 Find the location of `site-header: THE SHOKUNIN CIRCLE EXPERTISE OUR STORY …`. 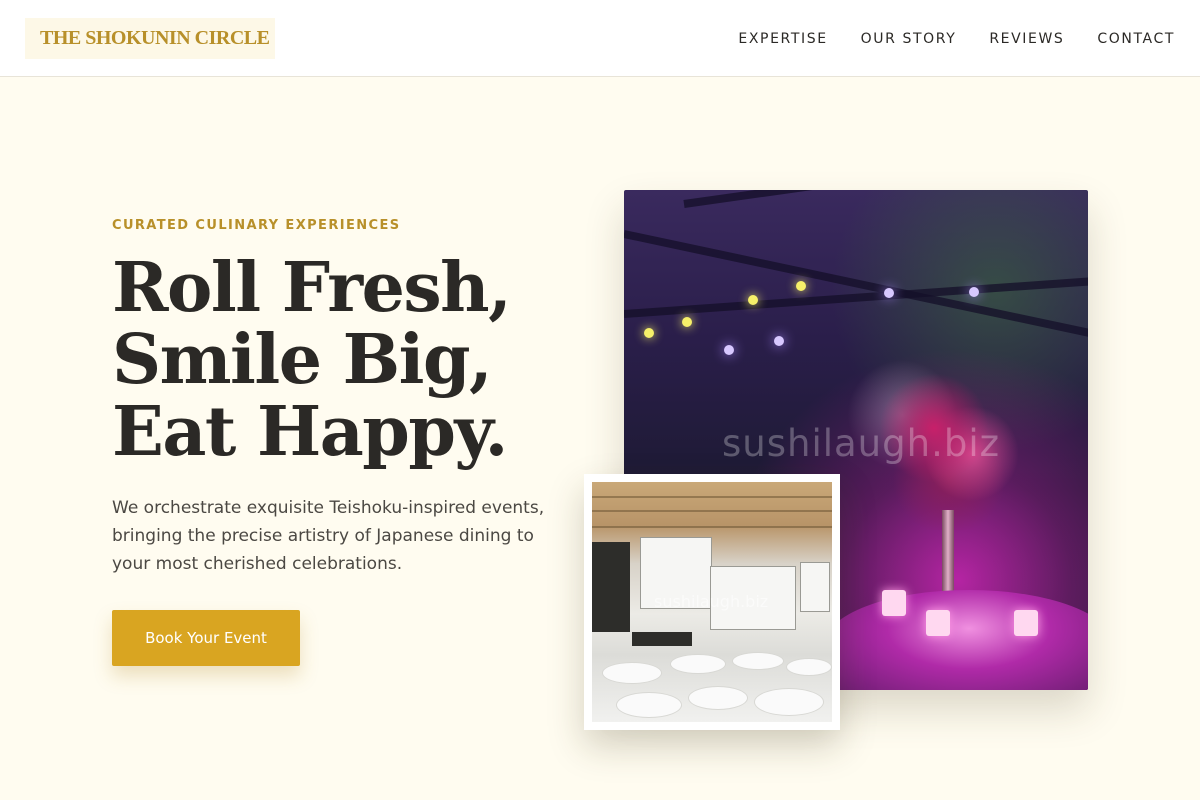

site-header: THE SHOKUNIN CIRCLE EXPERTISE OUR STORY … is located at coordinates (600, 38).